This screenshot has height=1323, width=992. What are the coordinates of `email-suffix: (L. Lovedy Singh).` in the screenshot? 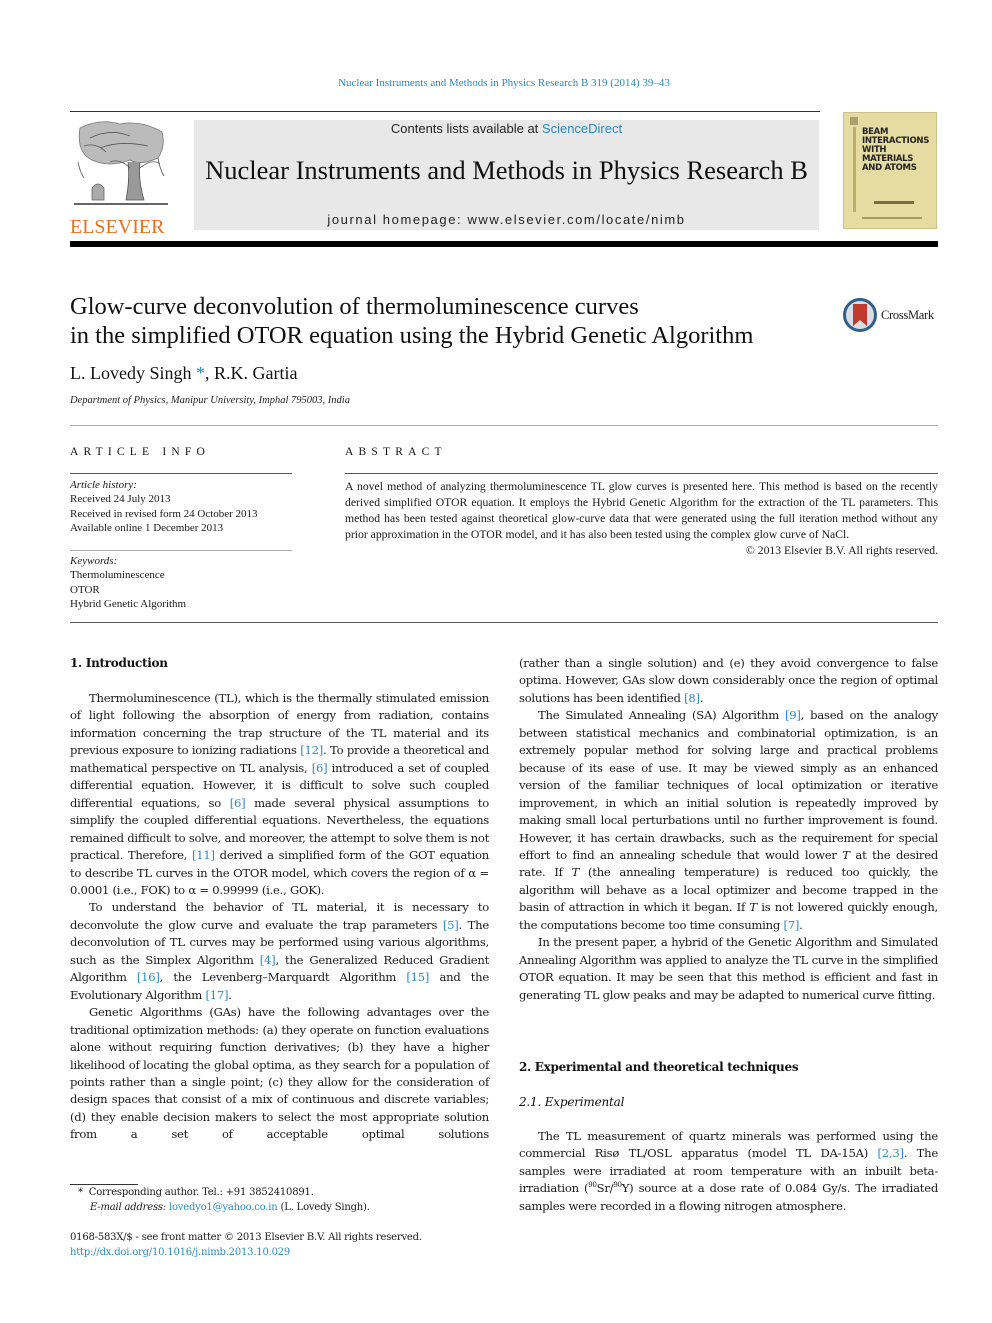 It's located at (323, 1207).